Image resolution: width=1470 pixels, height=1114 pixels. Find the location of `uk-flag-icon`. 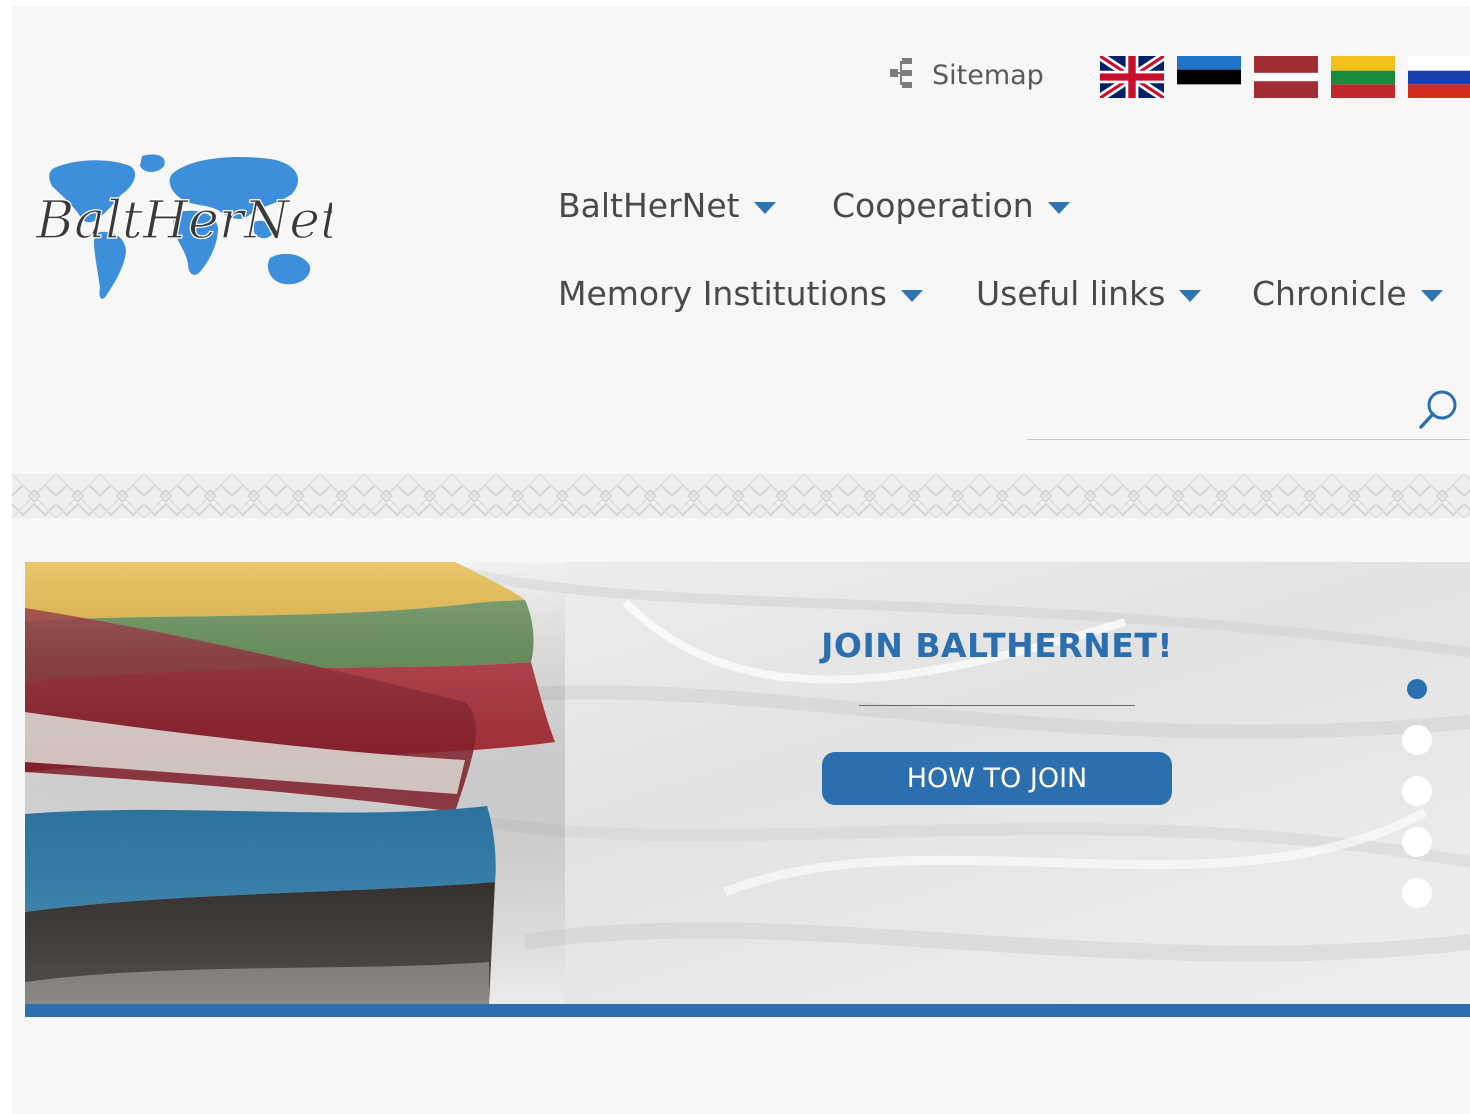

uk-flag-icon is located at coordinates (1132, 77).